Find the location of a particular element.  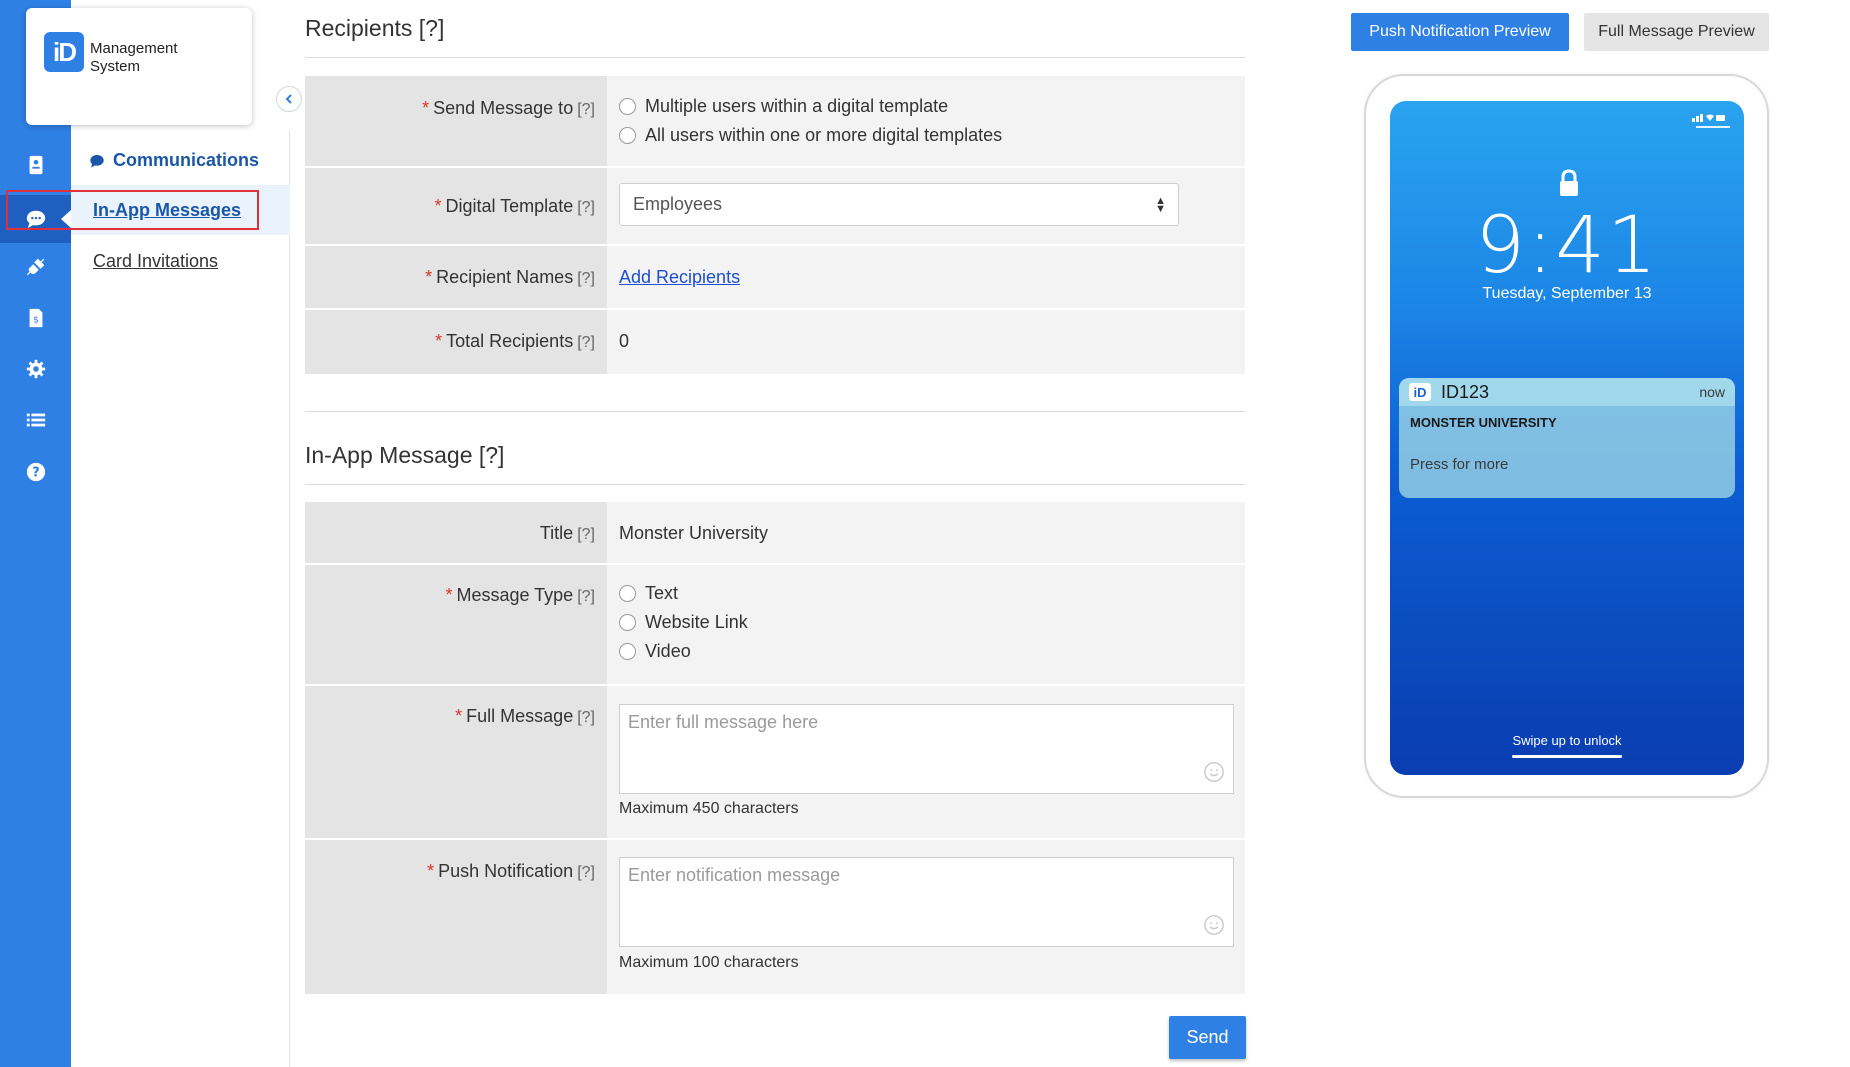

digital-template-select: Employees ▲ ▼ is located at coordinates (899, 204).